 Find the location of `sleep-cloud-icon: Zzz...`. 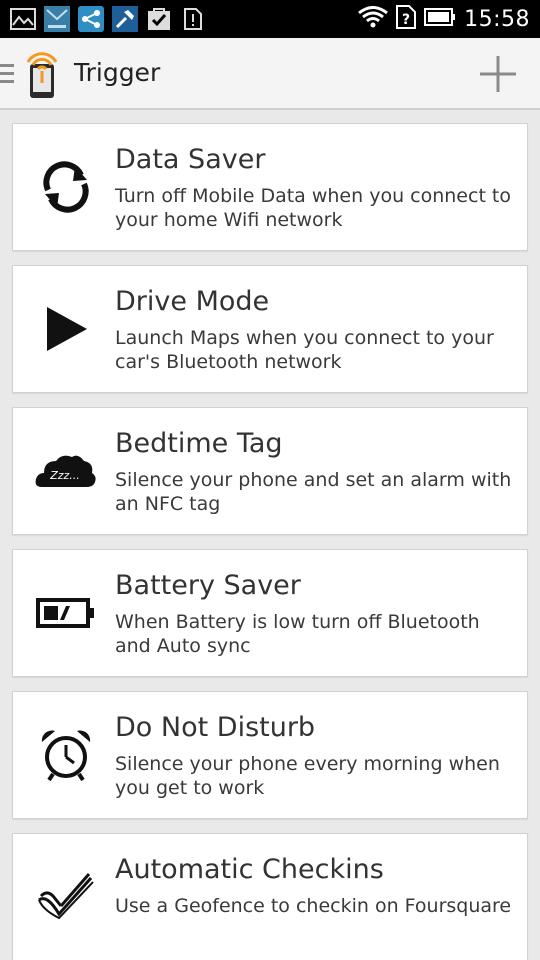

sleep-cloud-icon: Zzz... is located at coordinates (66, 471).